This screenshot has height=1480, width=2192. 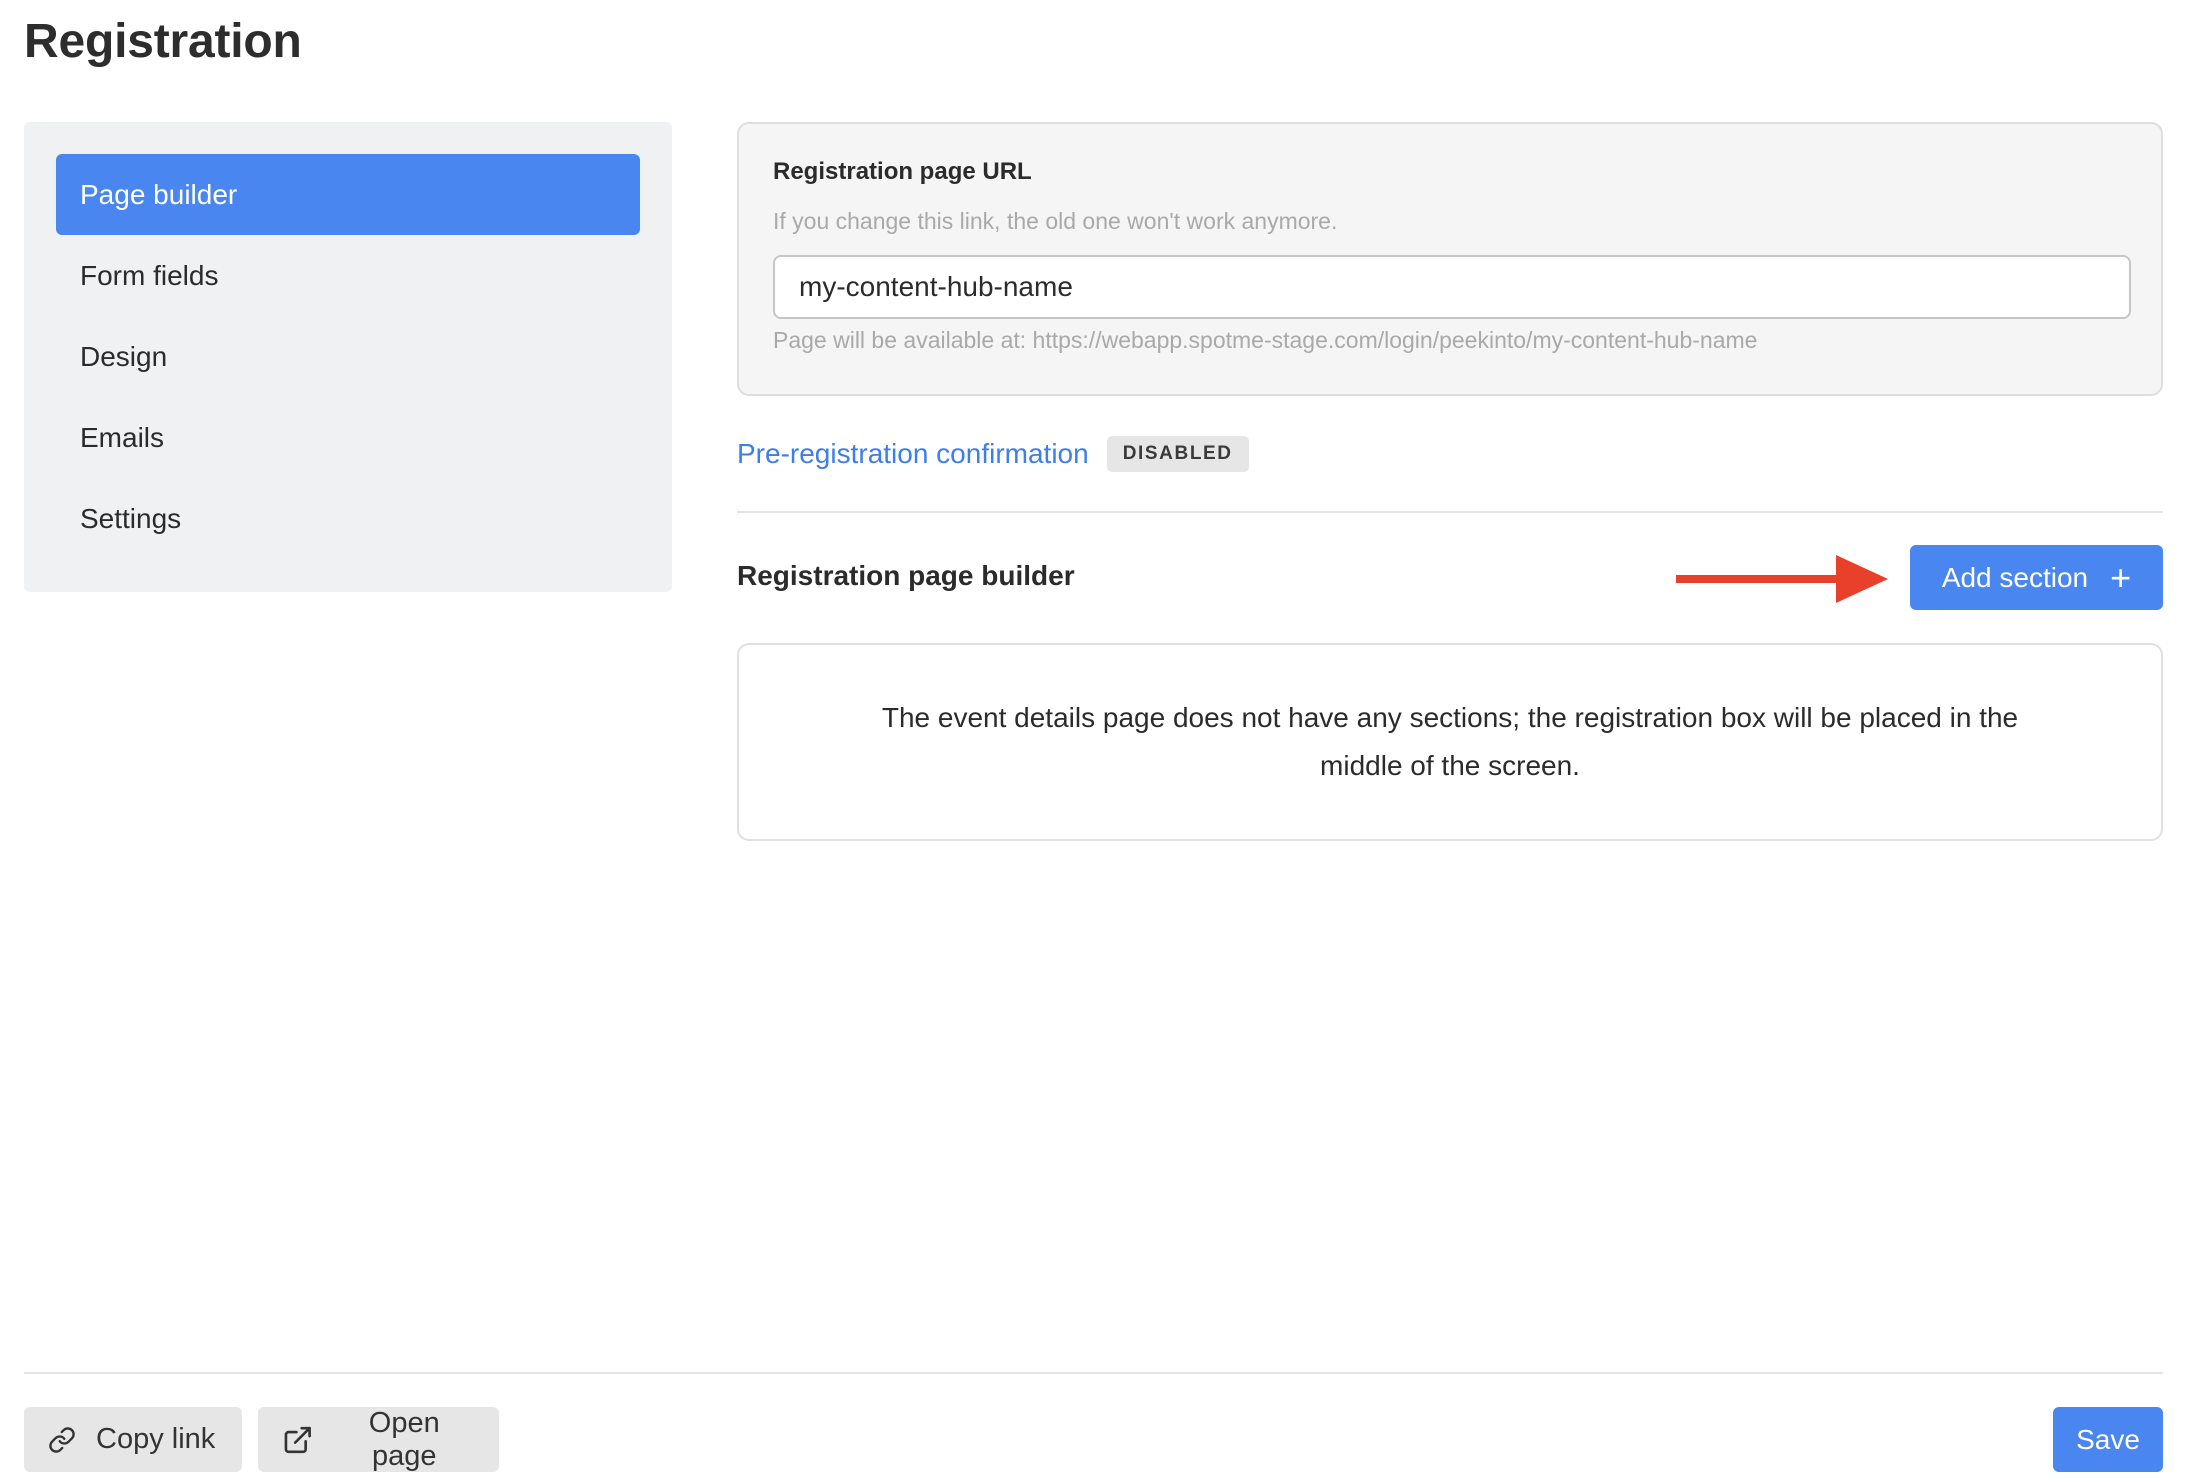 I want to click on page-title: Registration, so click(x=163, y=41).